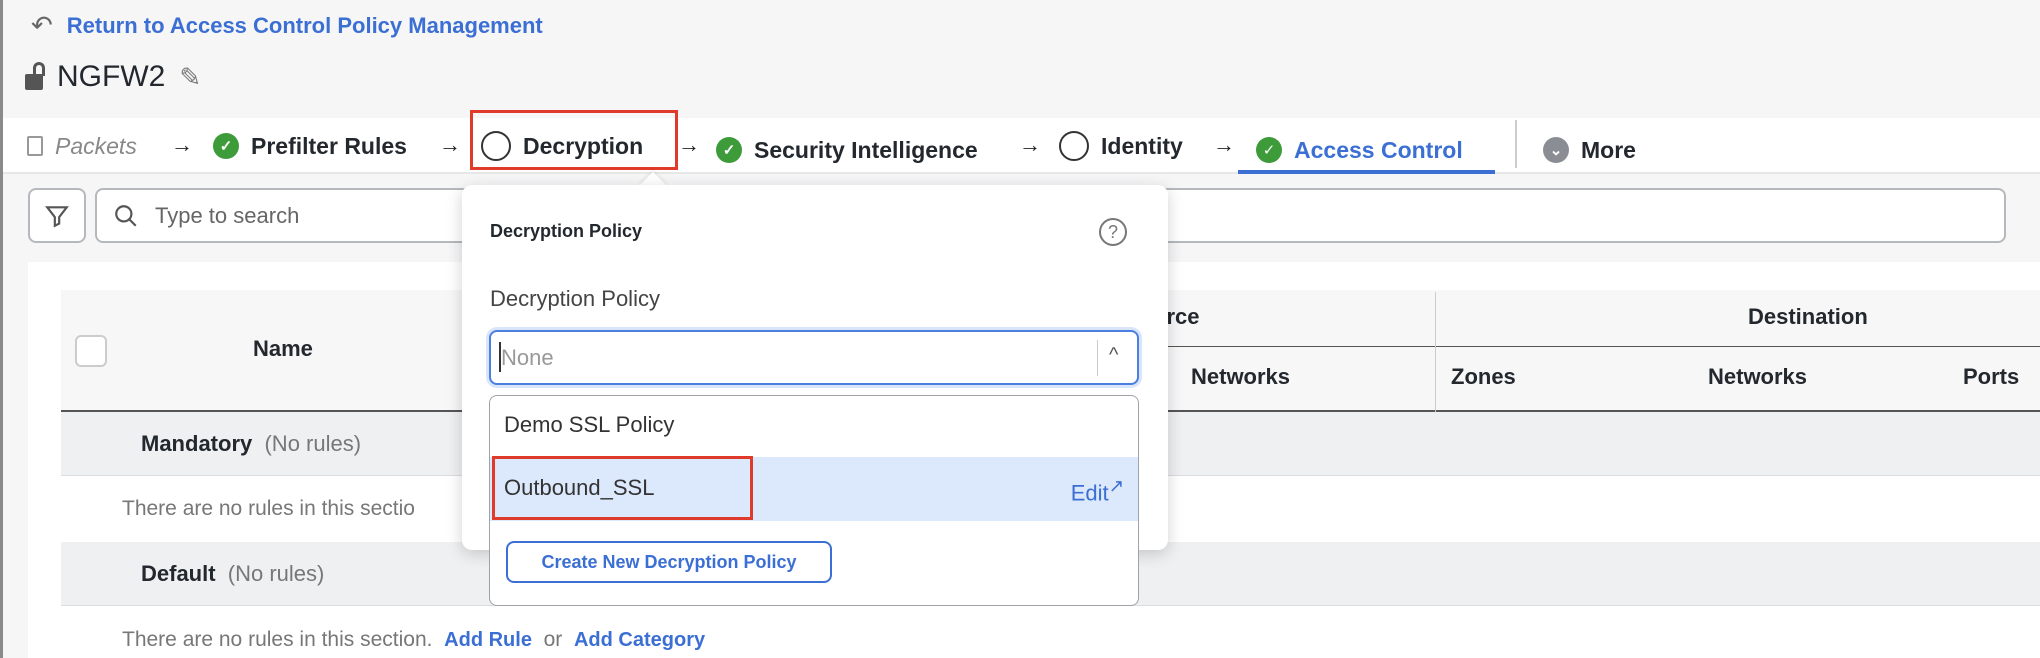 The image size is (2040, 658). Describe the element at coordinates (1097, 358) in the screenshot. I see `select-divider` at that location.